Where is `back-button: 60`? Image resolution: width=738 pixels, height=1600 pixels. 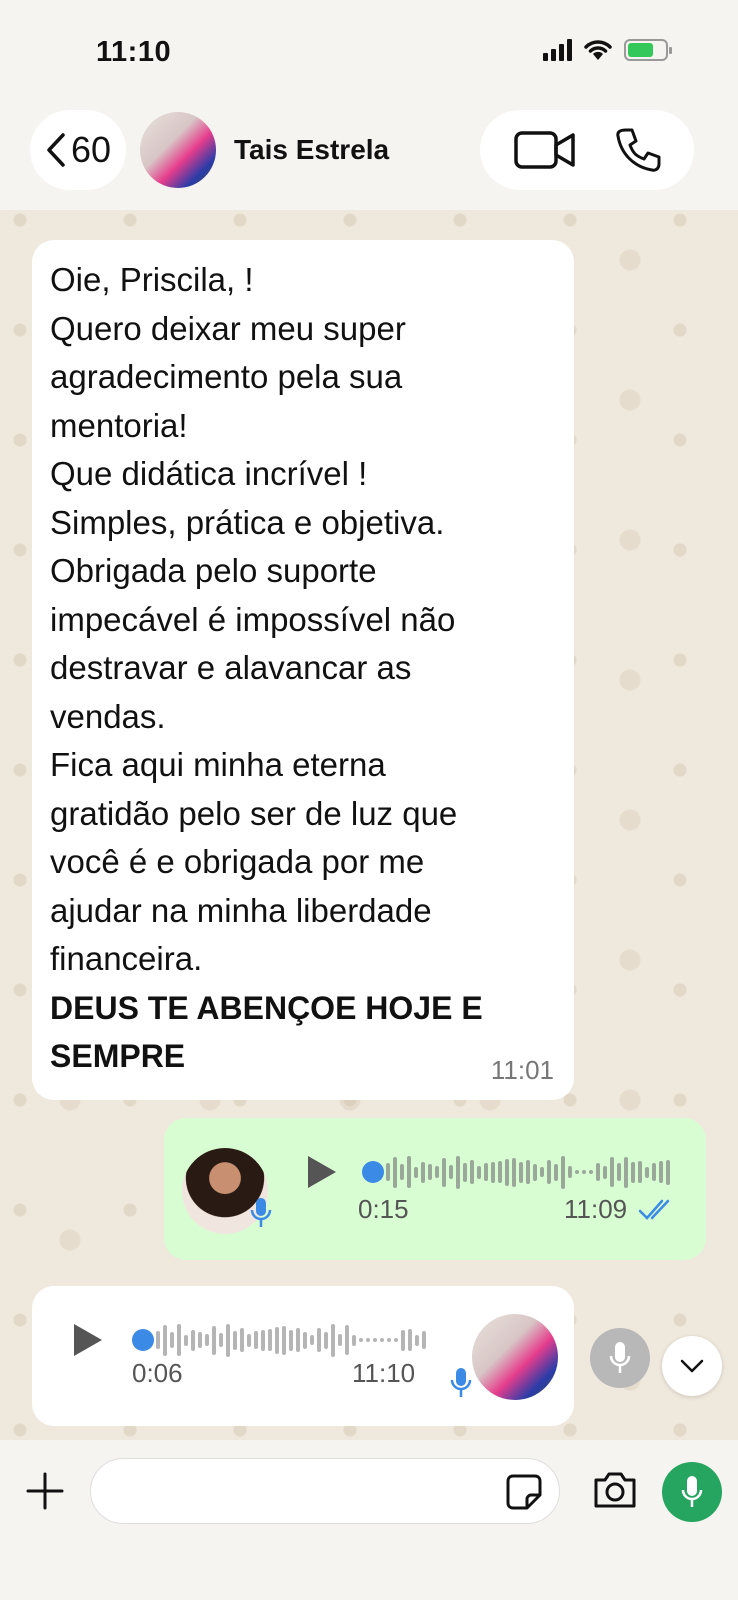
back-button: 60 is located at coordinates (78, 150).